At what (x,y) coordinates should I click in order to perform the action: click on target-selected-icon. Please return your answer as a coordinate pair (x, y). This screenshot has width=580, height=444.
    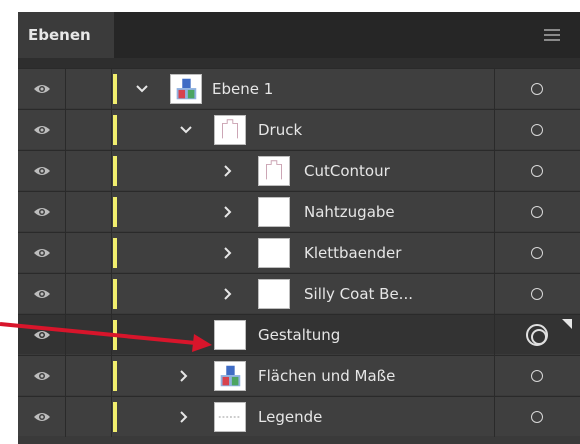
    Looking at the image, I should click on (537, 335).